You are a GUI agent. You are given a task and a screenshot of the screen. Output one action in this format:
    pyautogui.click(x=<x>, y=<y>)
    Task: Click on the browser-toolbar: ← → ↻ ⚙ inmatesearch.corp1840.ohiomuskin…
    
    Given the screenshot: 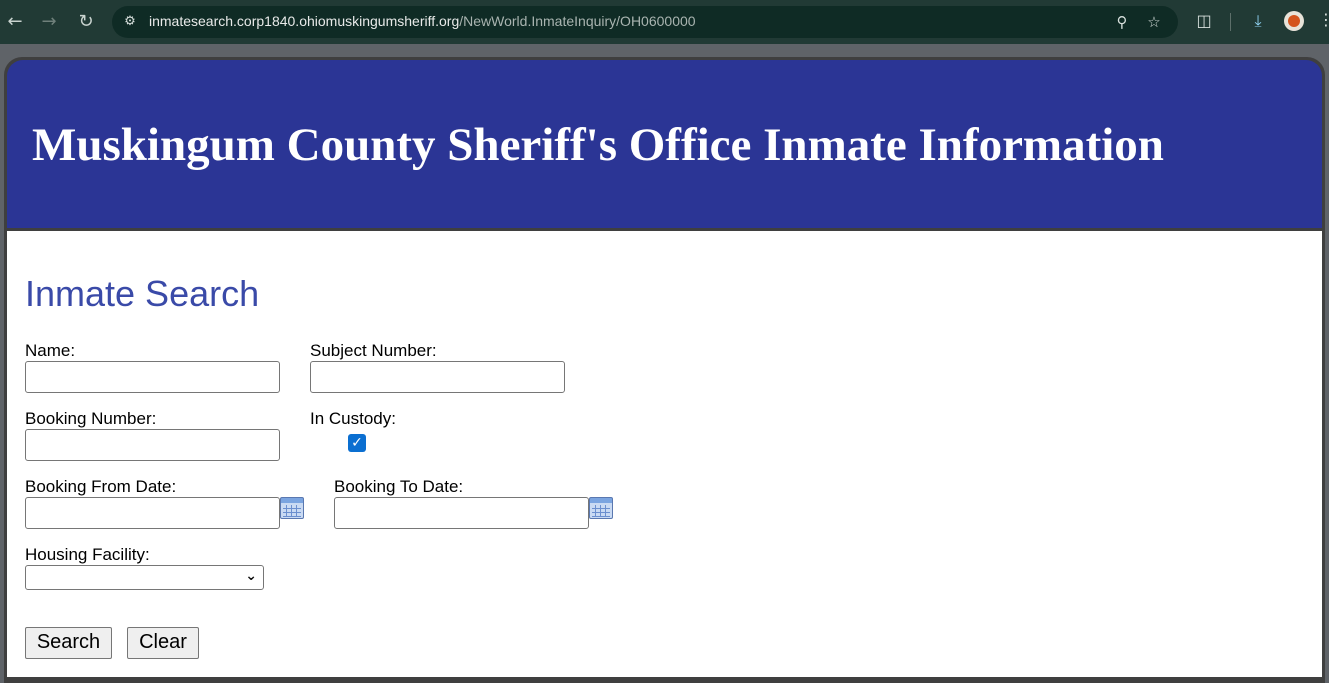 What is the action you would take?
    pyautogui.click(x=664, y=22)
    